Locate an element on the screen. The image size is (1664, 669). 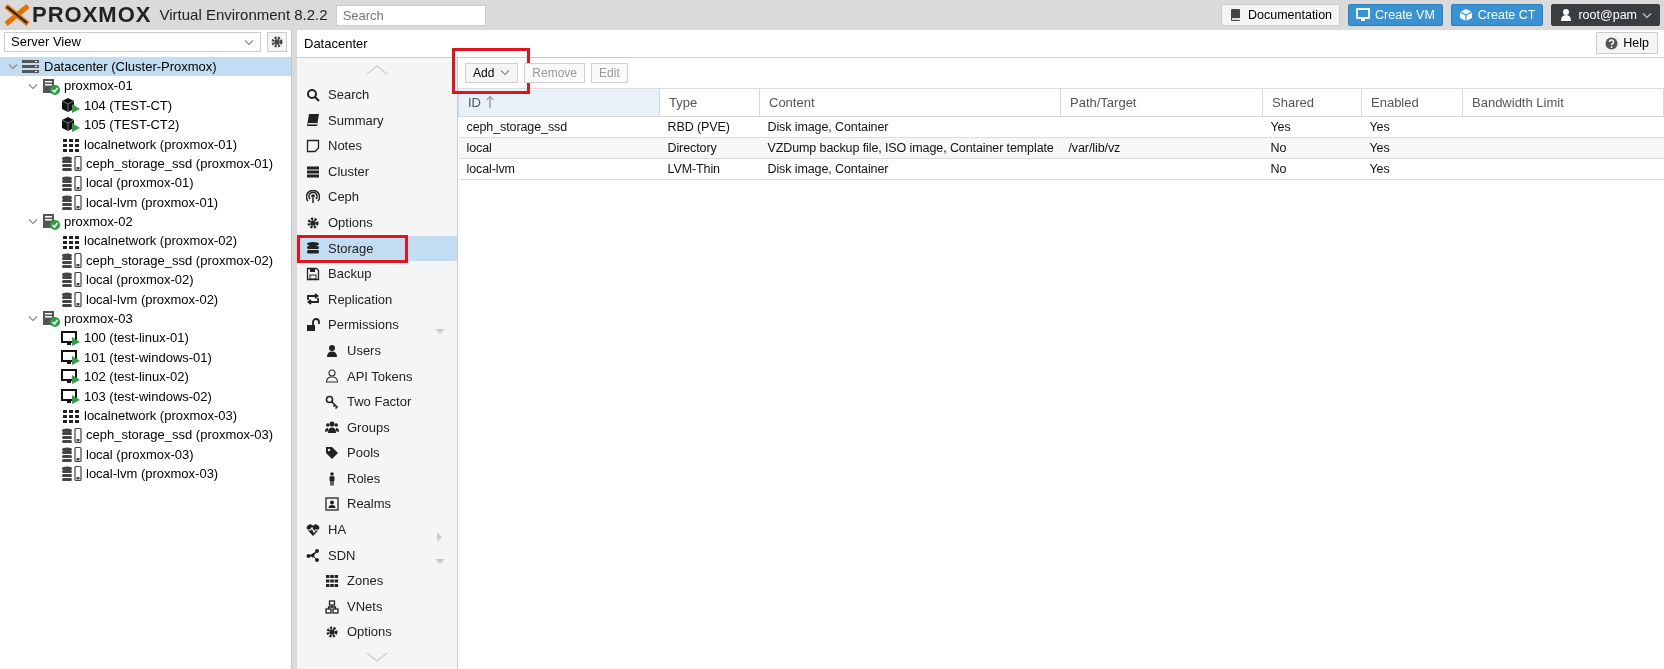
server-rack-icon is located at coordinates (31, 67).